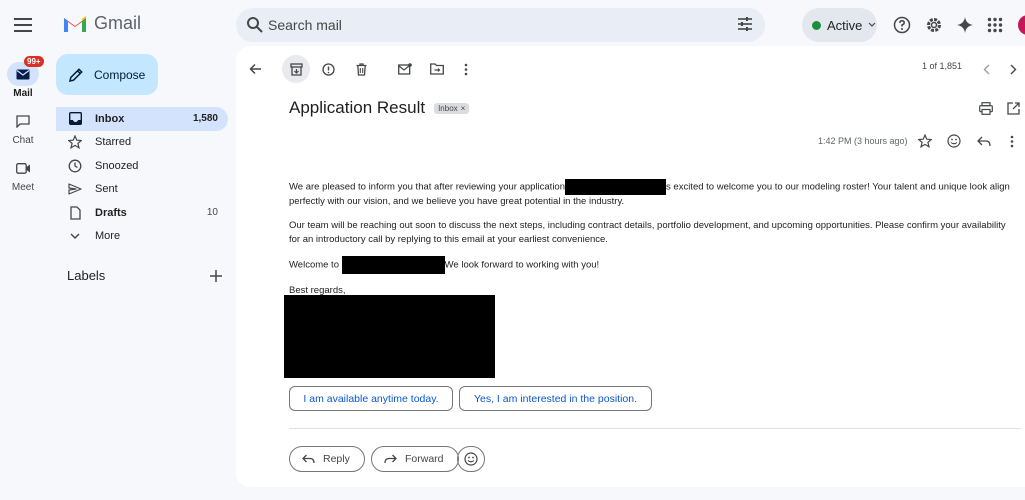 This screenshot has width=1025, height=500. I want to click on account-avatar, so click(1021, 25).